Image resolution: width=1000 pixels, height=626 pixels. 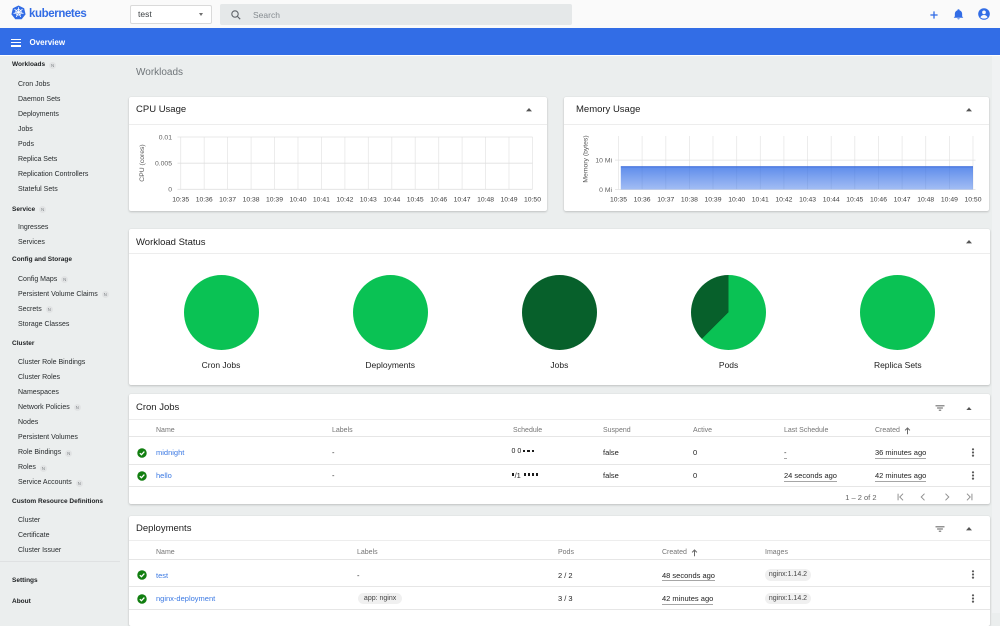 What do you see at coordinates (605, 190) in the screenshot?
I see `svg-text: 0 Mi` at bounding box center [605, 190].